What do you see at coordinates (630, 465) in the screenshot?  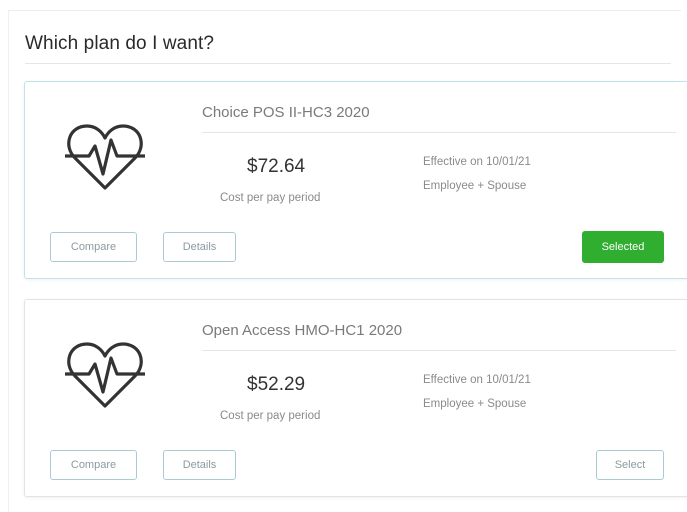 I see `select-button: Select` at bounding box center [630, 465].